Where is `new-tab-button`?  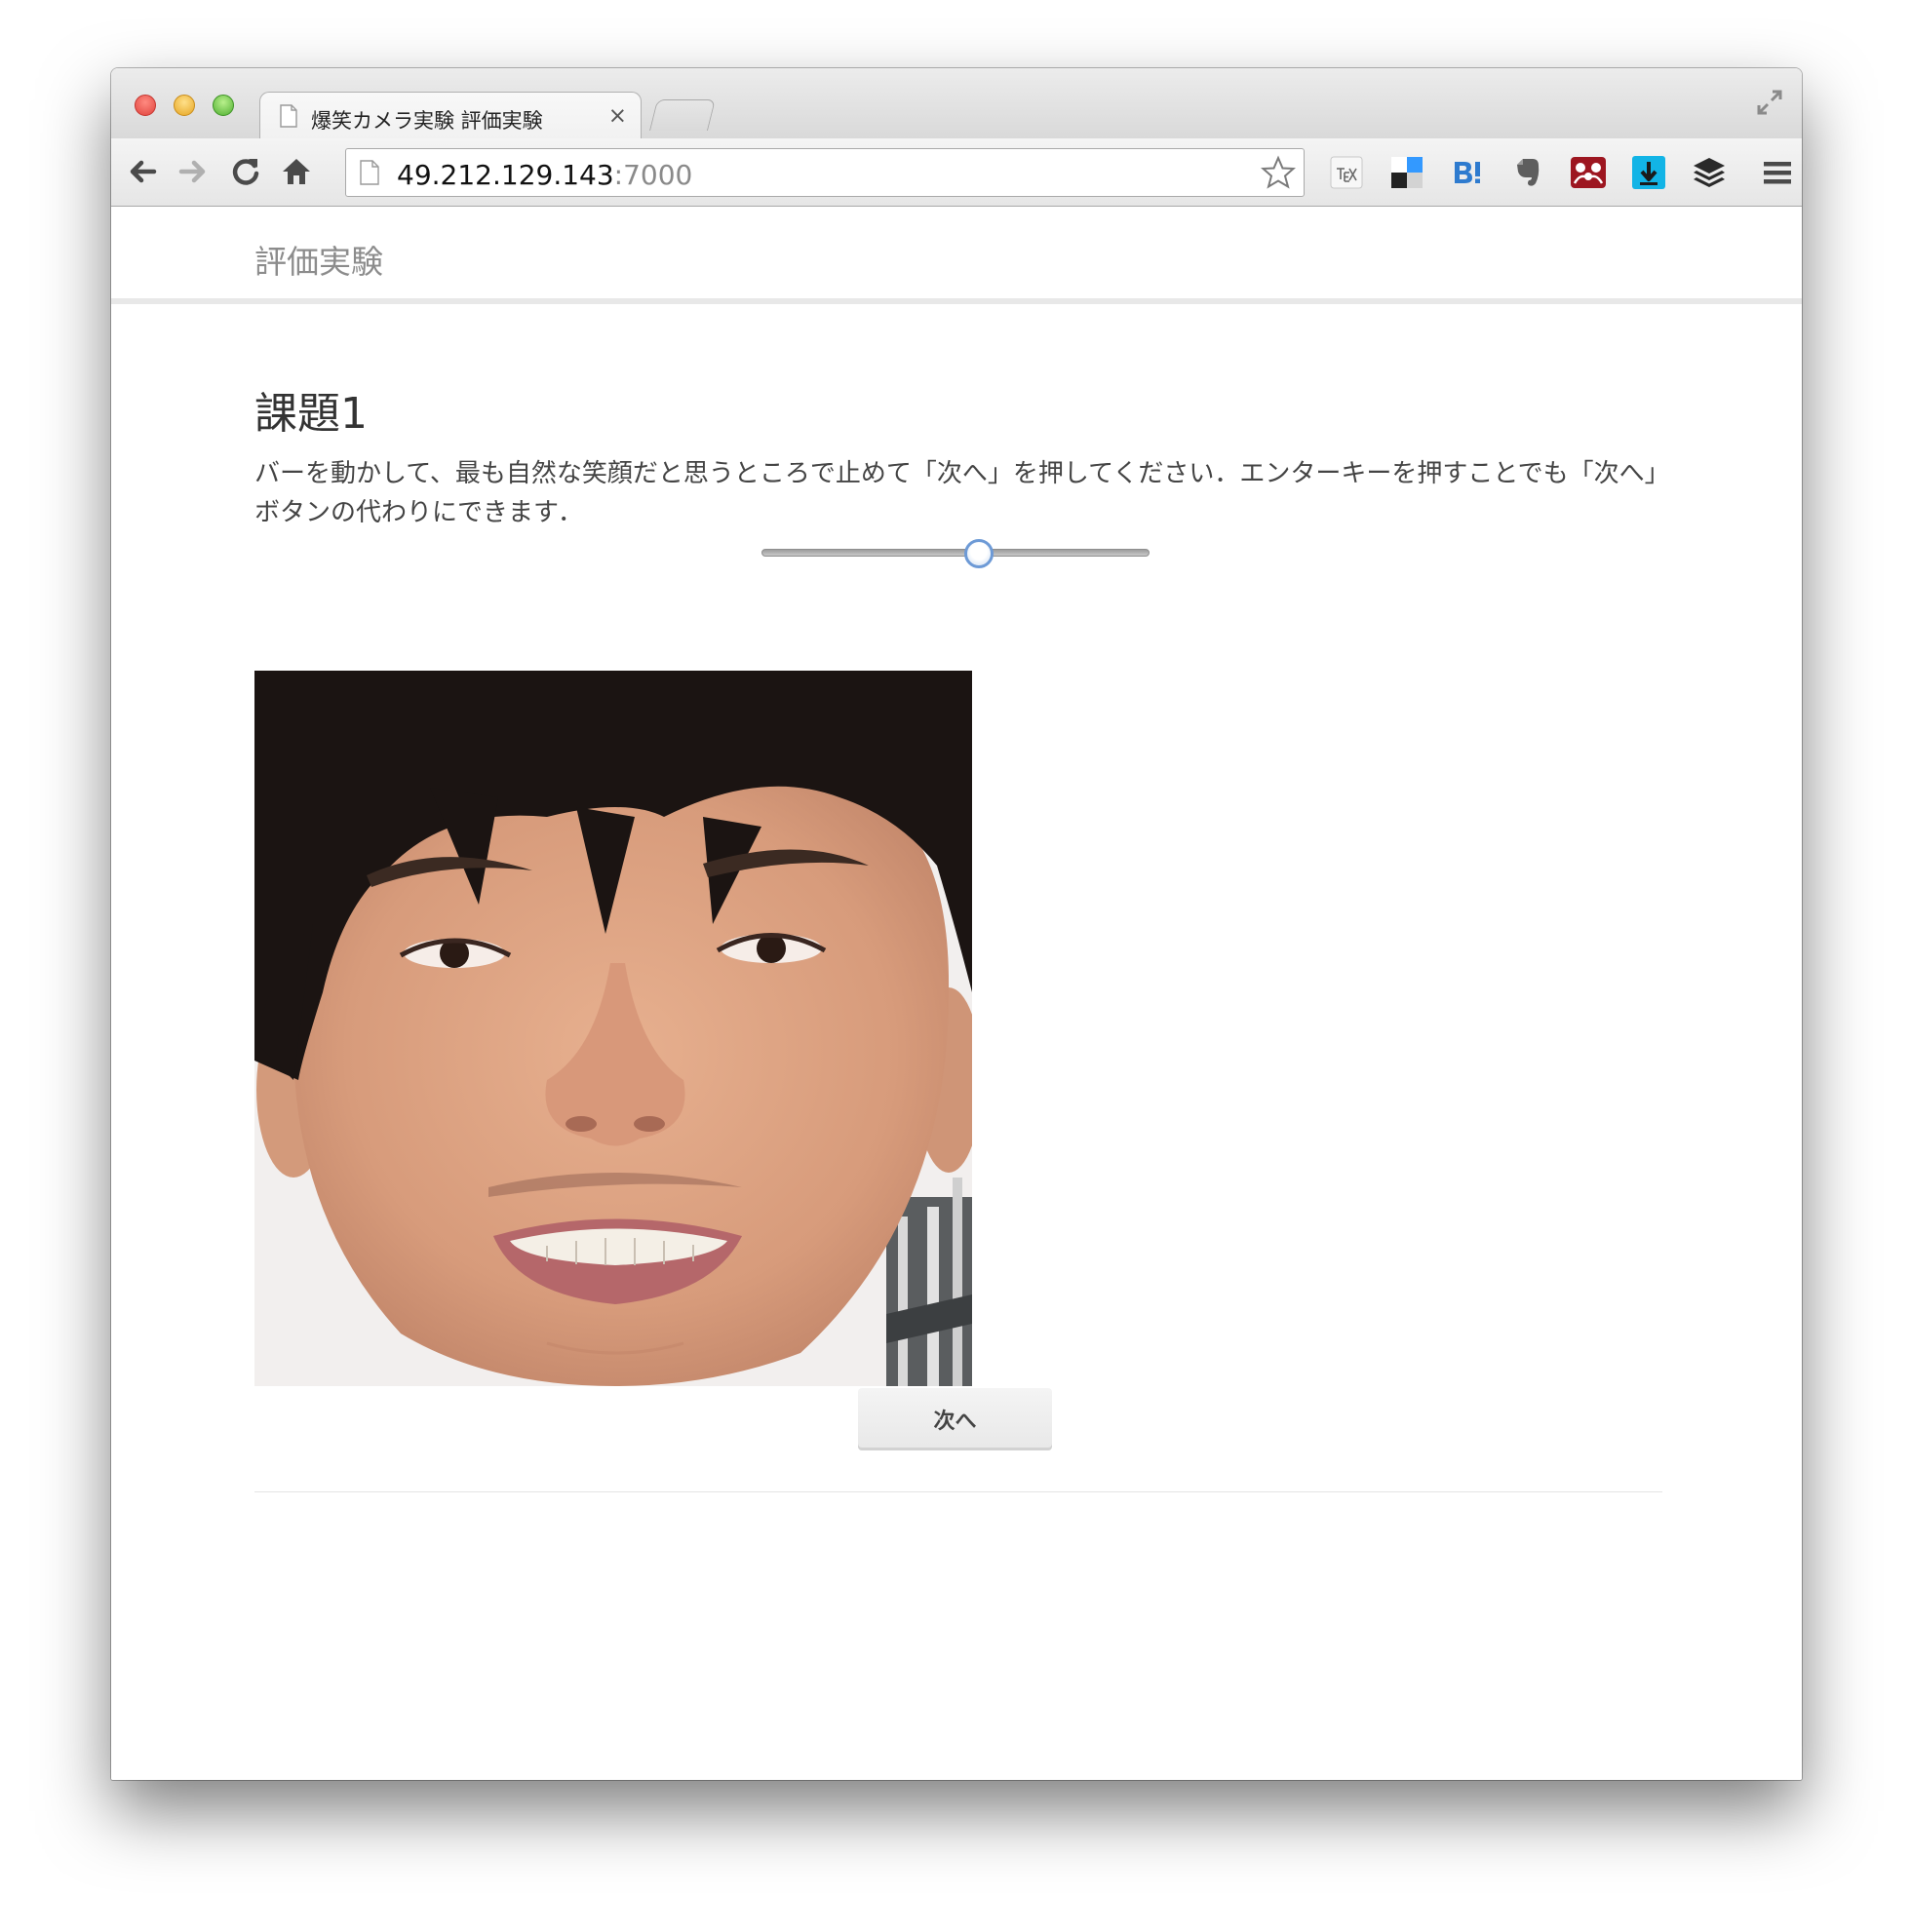 new-tab-button is located at coordinates (682, 115).